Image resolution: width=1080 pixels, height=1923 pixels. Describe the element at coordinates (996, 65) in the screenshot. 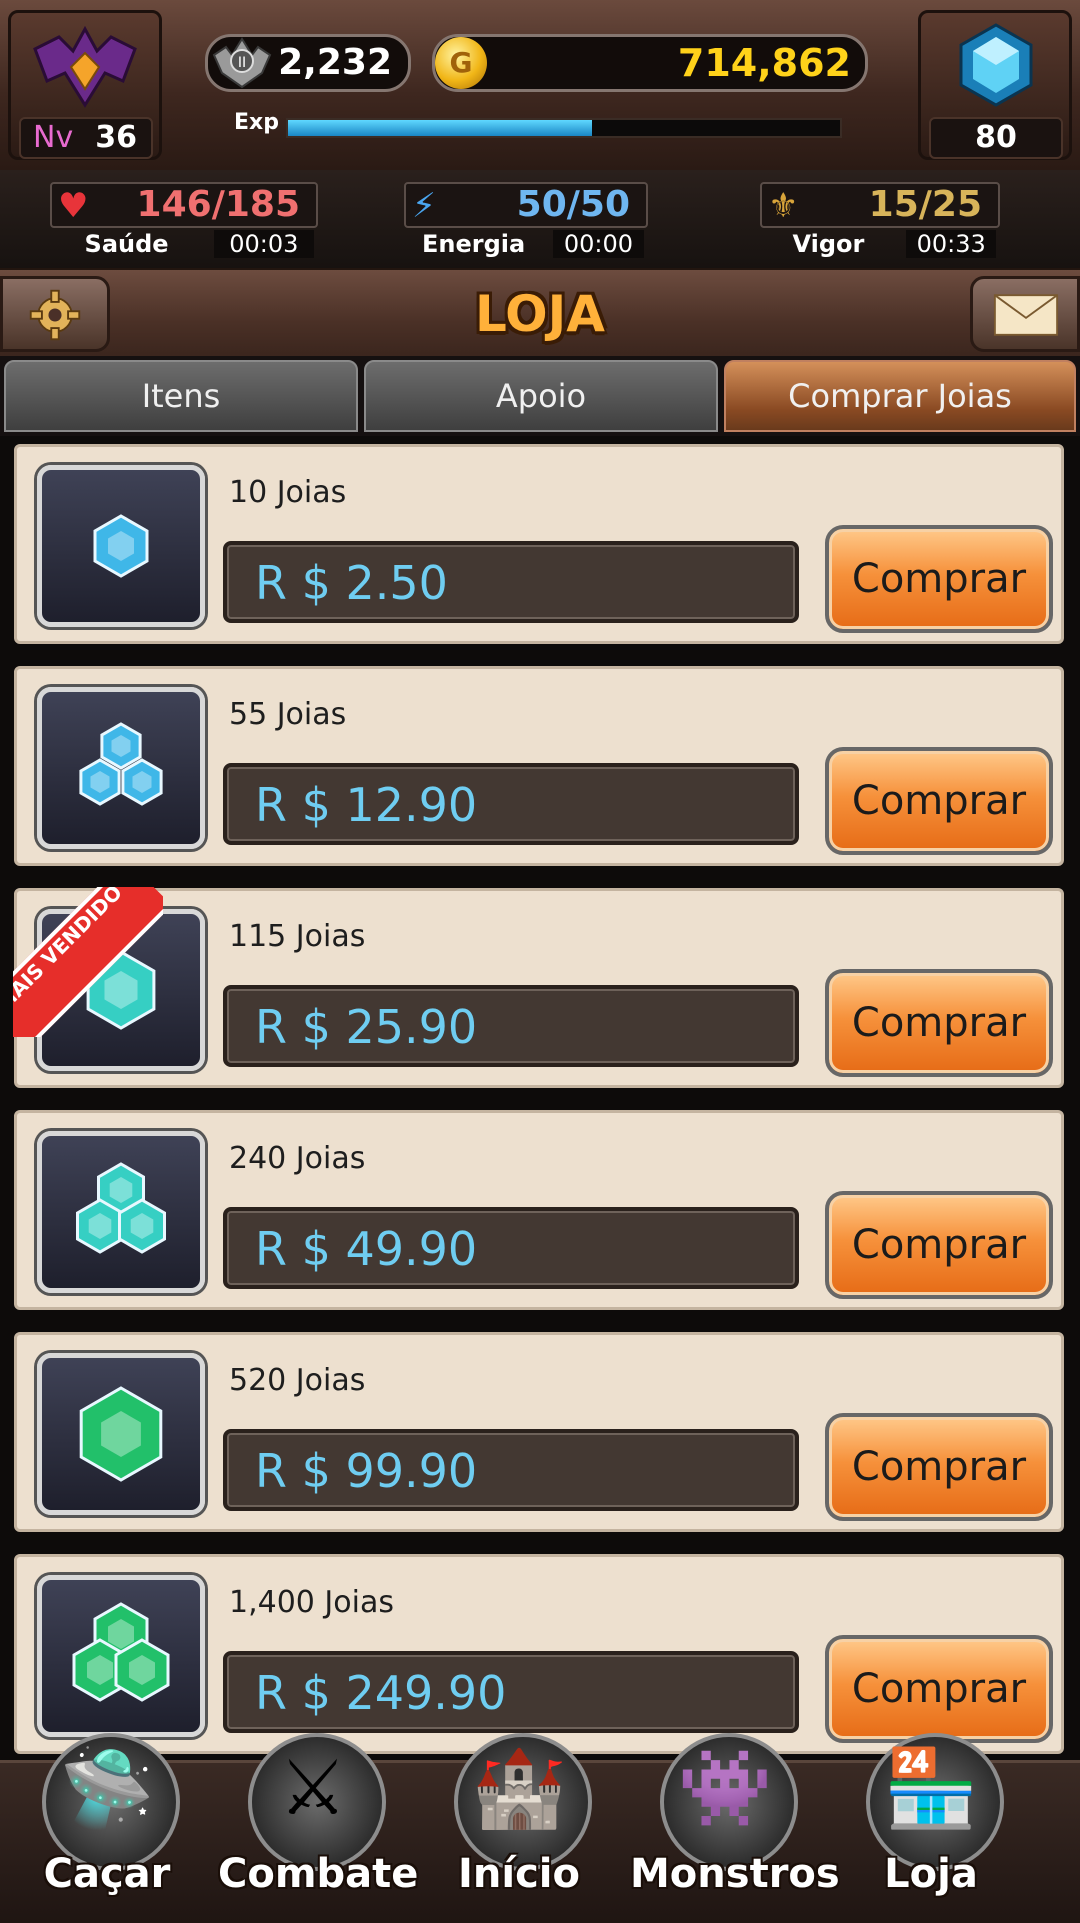

I see `gem-icon` at that location.